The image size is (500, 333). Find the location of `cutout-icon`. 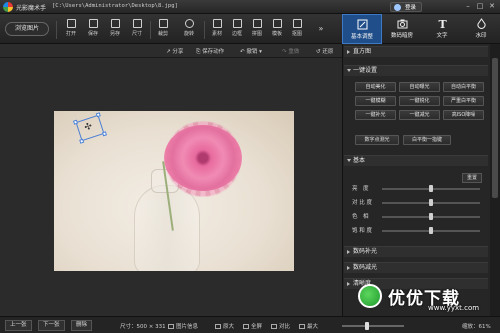

cutout-icon is located at coordinates (297, 23).